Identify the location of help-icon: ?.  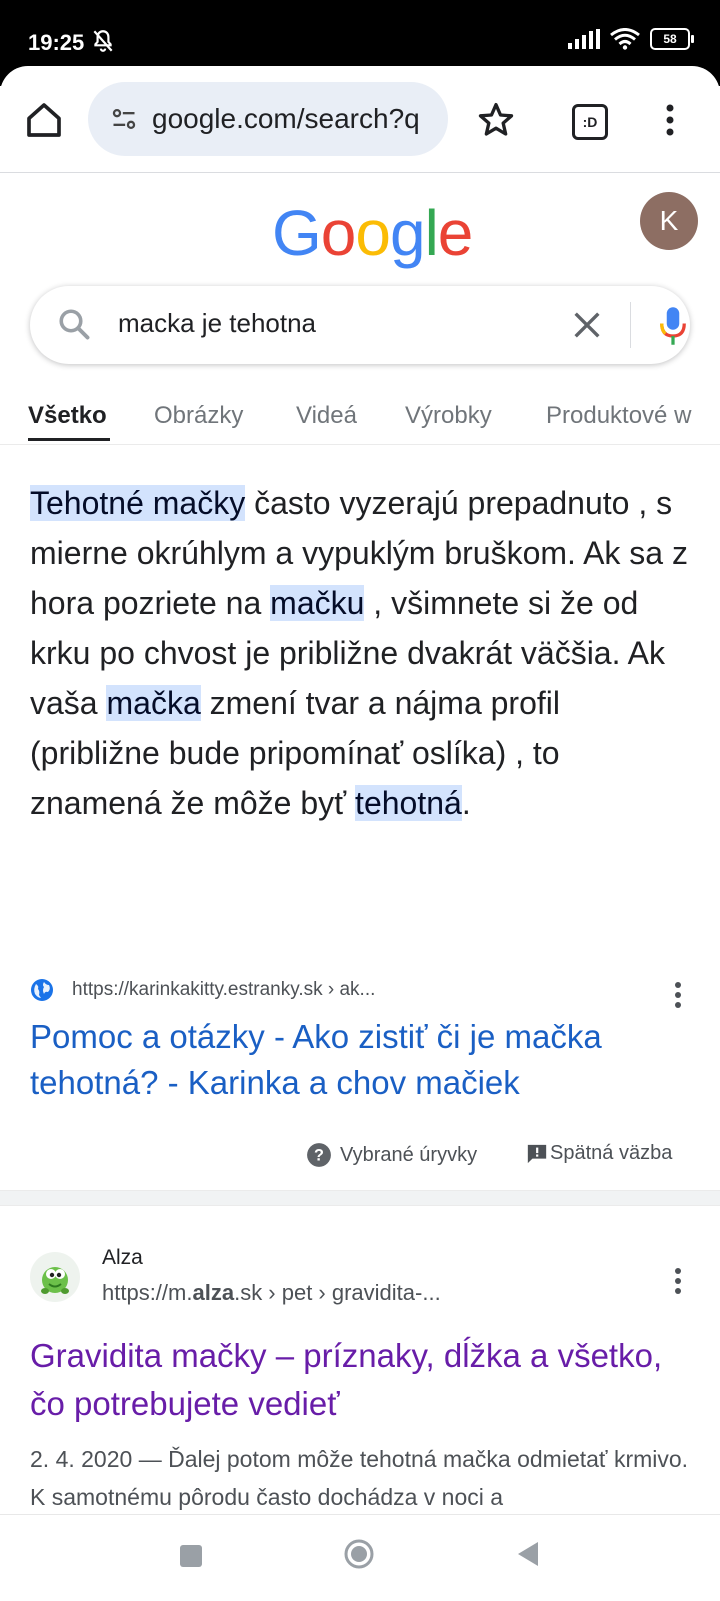
(319, 1155).